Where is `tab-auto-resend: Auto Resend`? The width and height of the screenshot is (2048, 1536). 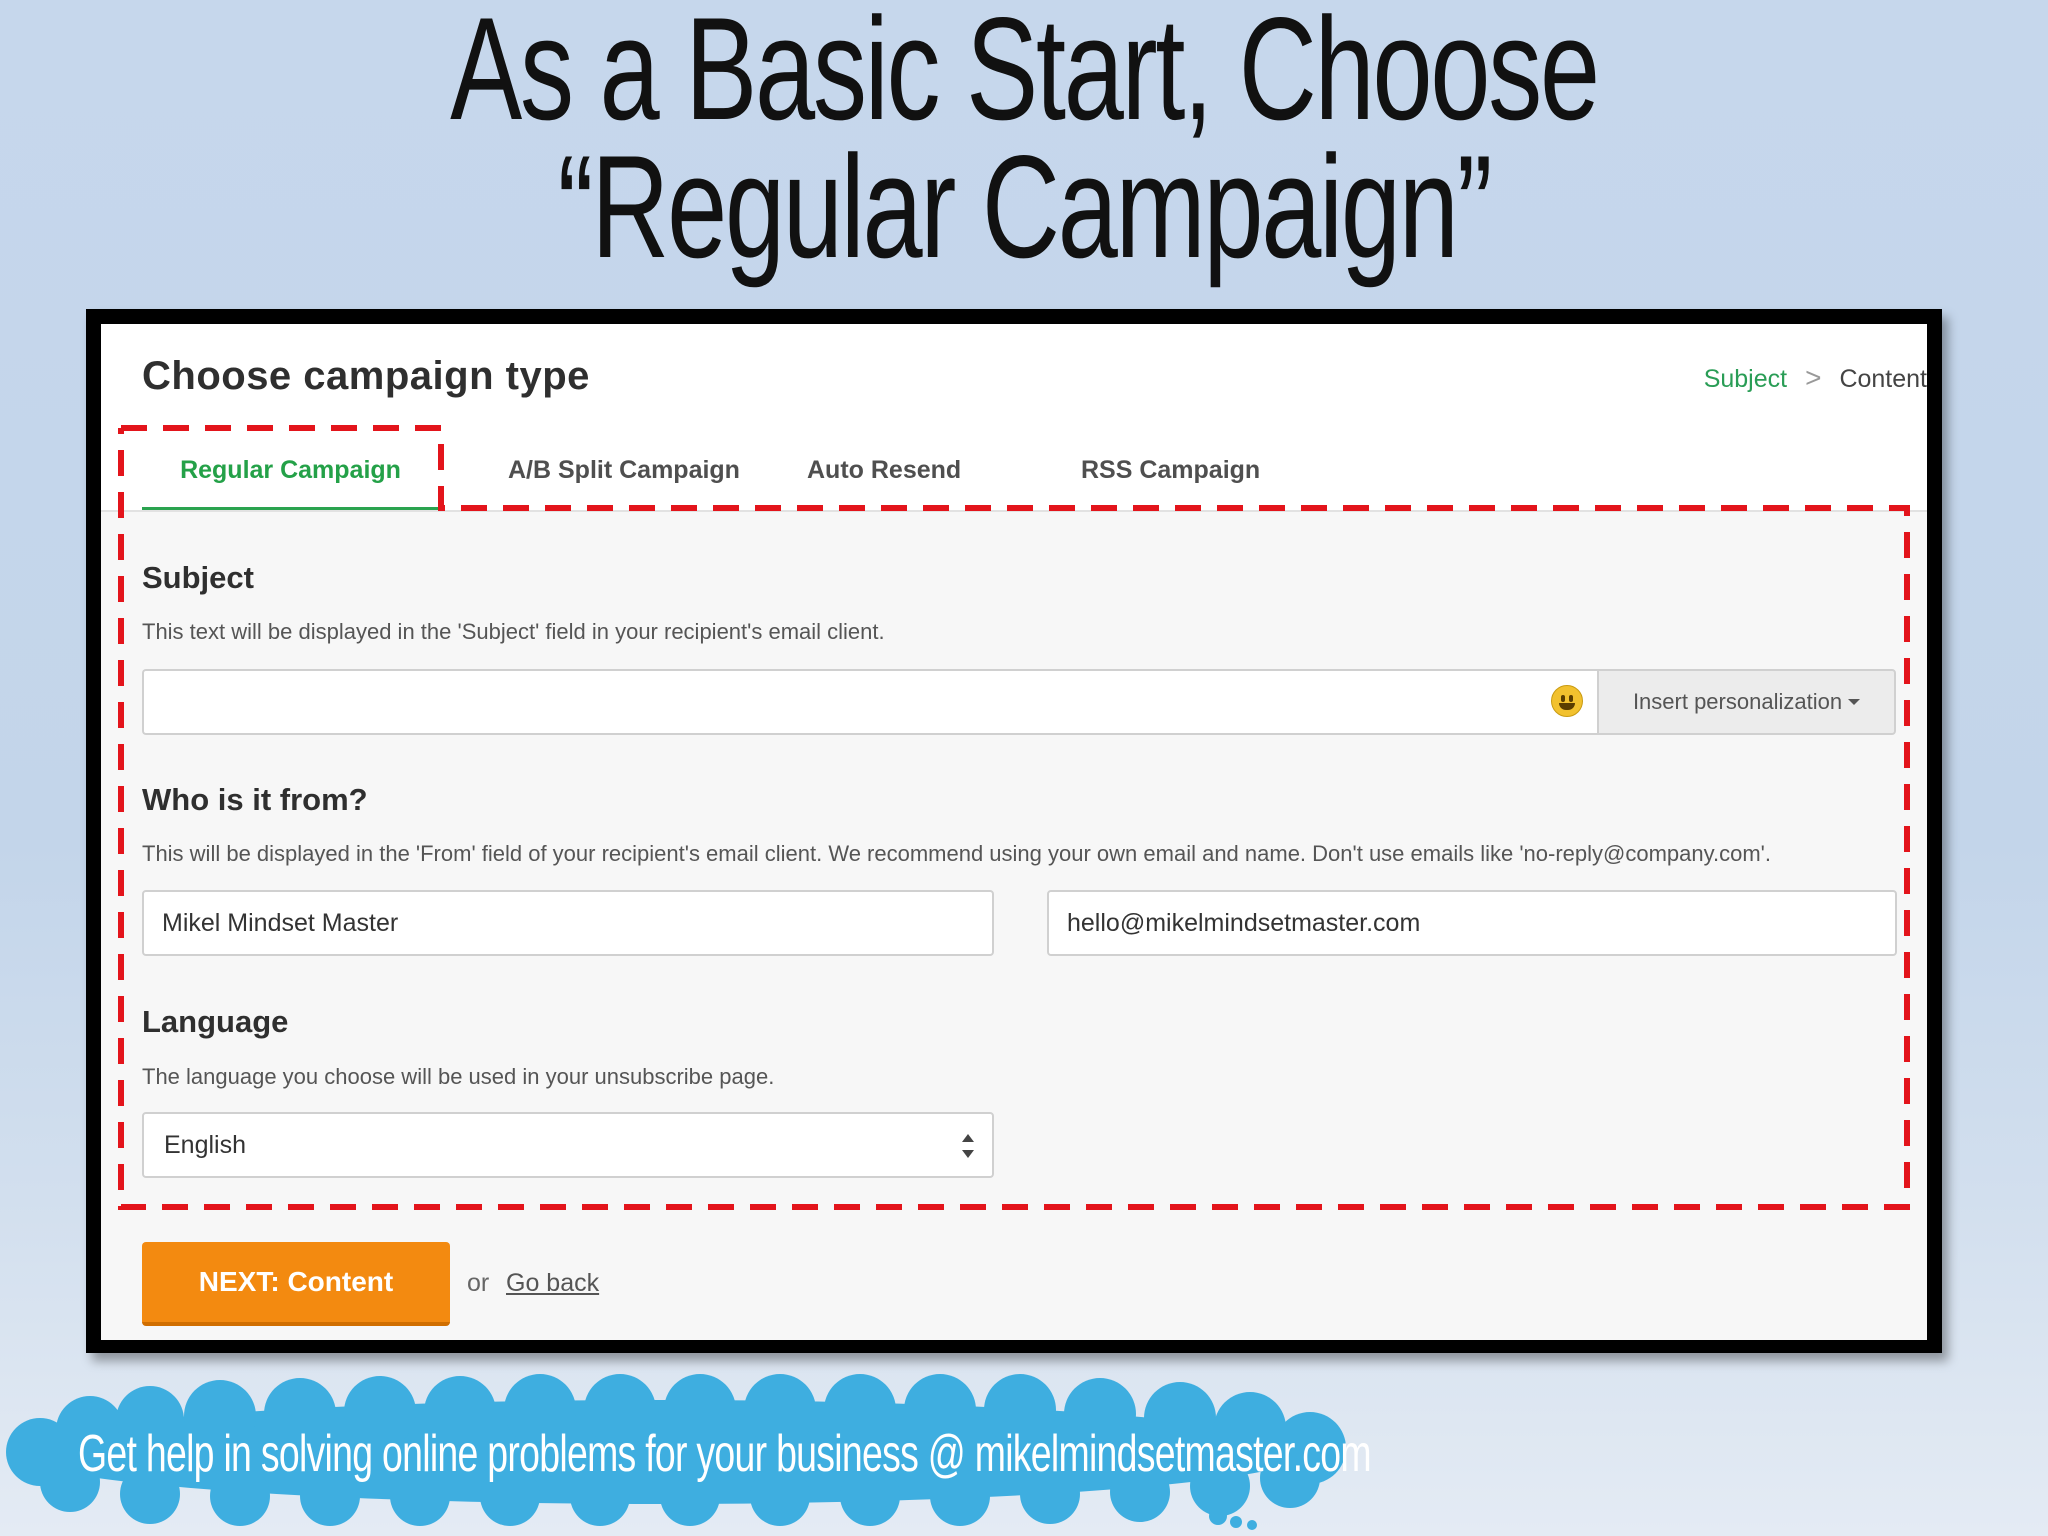
tab-auto-resend: Auto Resend is located at coordinates (884, 470).